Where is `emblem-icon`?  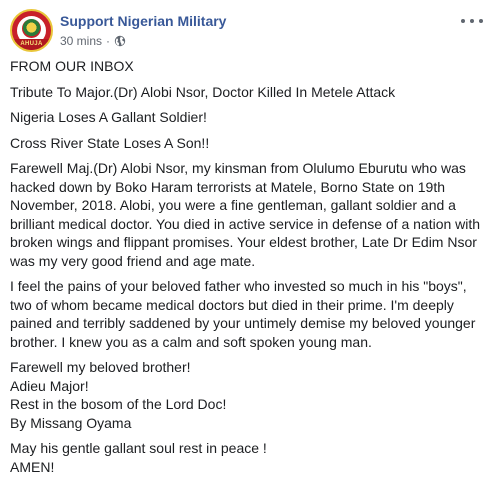 emblem-icon is located at coordinates (31, 28).